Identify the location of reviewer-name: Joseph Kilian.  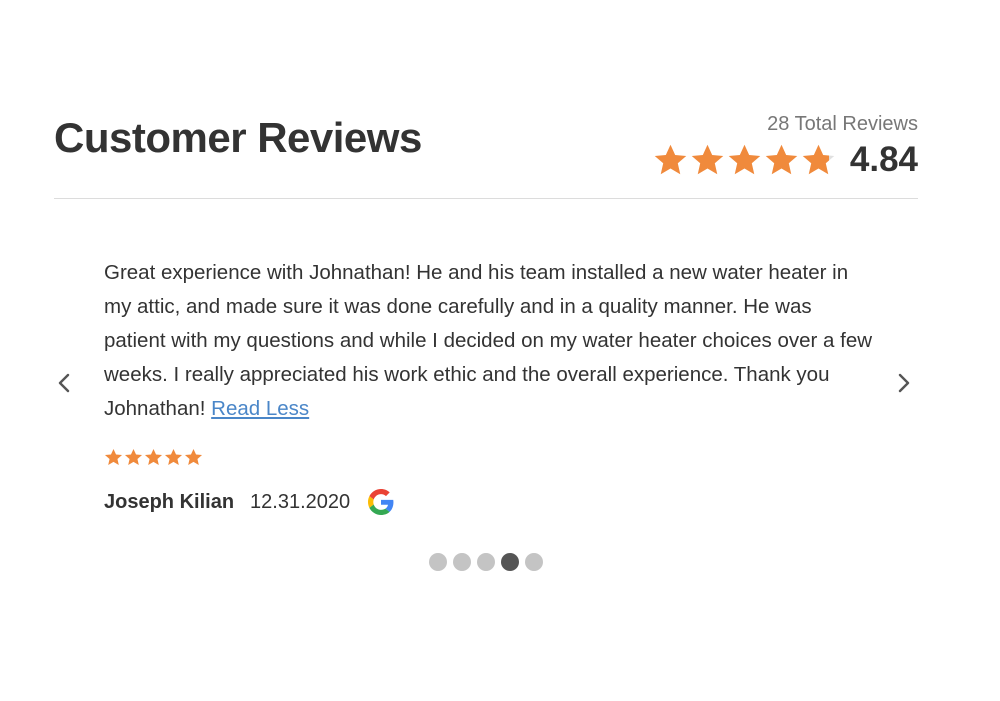
(169, 501).